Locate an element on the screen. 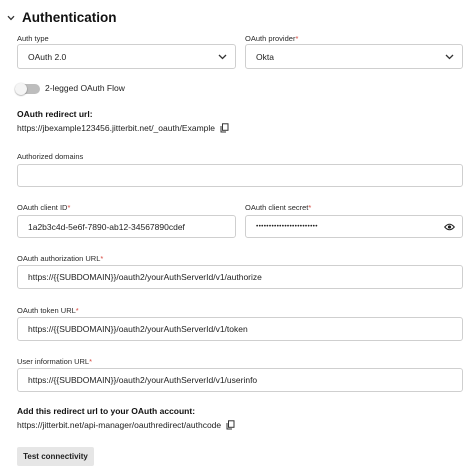 The height and width of the screenshot is (476, 474). redirect-url-label: OAuth redirect url: is located at coordinates (55, 114).